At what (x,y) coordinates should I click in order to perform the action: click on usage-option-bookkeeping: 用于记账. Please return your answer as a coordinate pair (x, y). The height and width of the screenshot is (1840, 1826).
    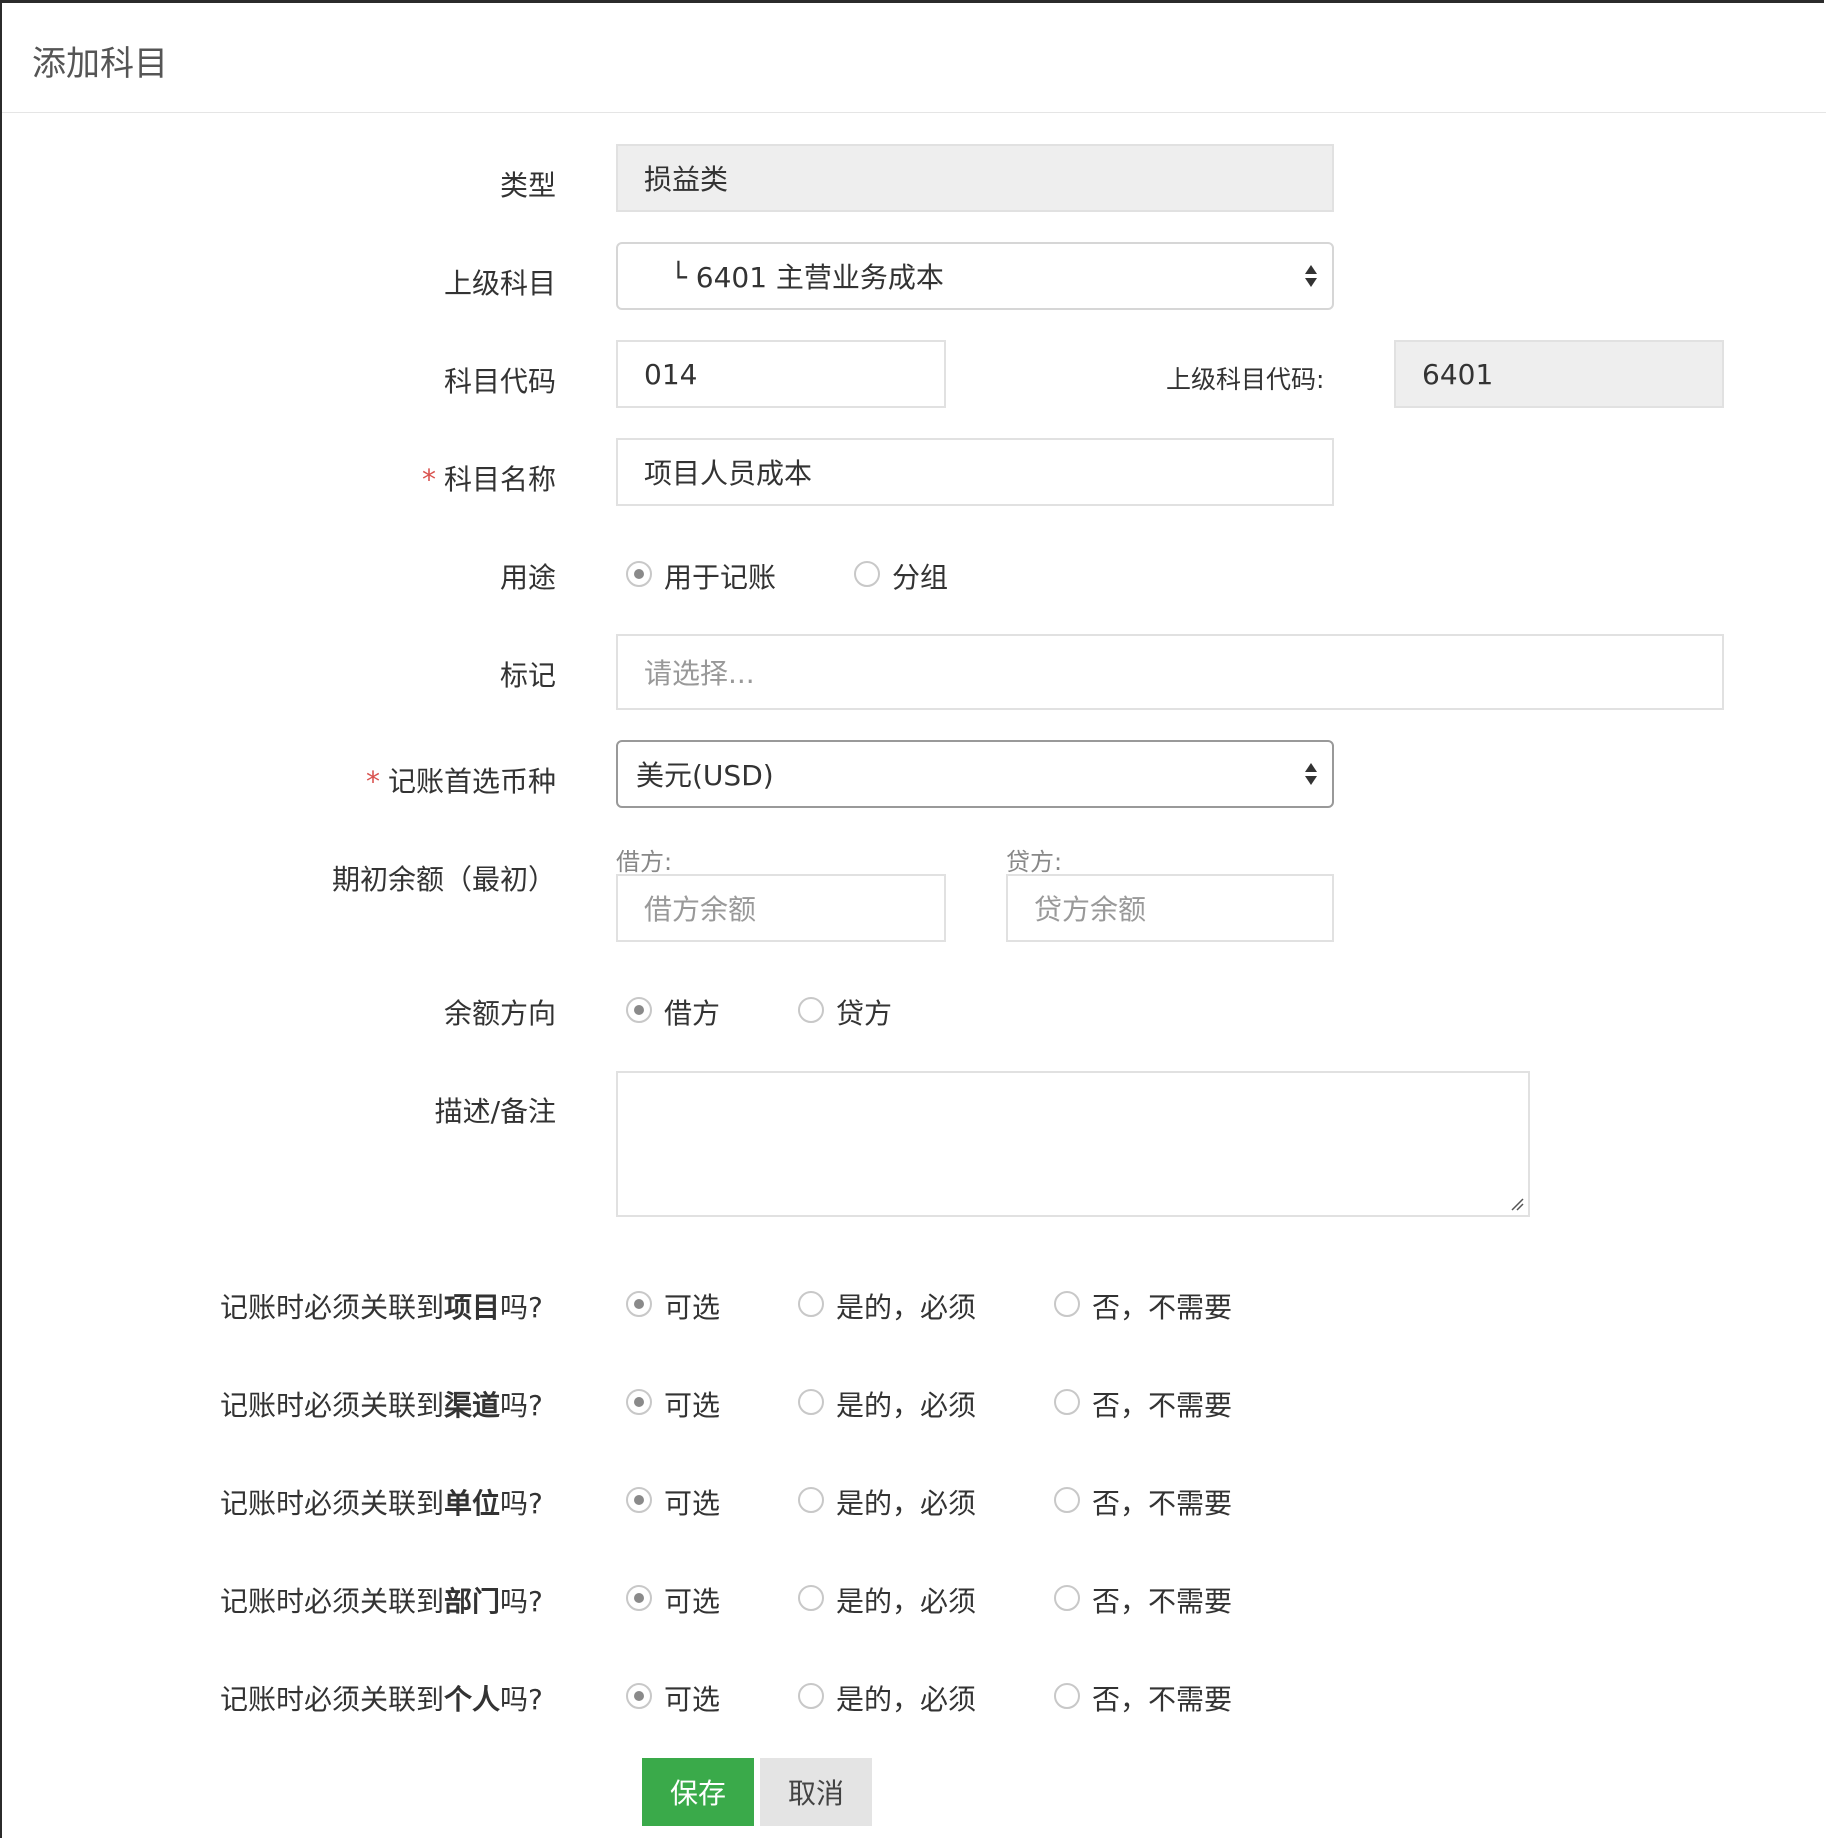
    Looking at the image, I should click on (720, 576).